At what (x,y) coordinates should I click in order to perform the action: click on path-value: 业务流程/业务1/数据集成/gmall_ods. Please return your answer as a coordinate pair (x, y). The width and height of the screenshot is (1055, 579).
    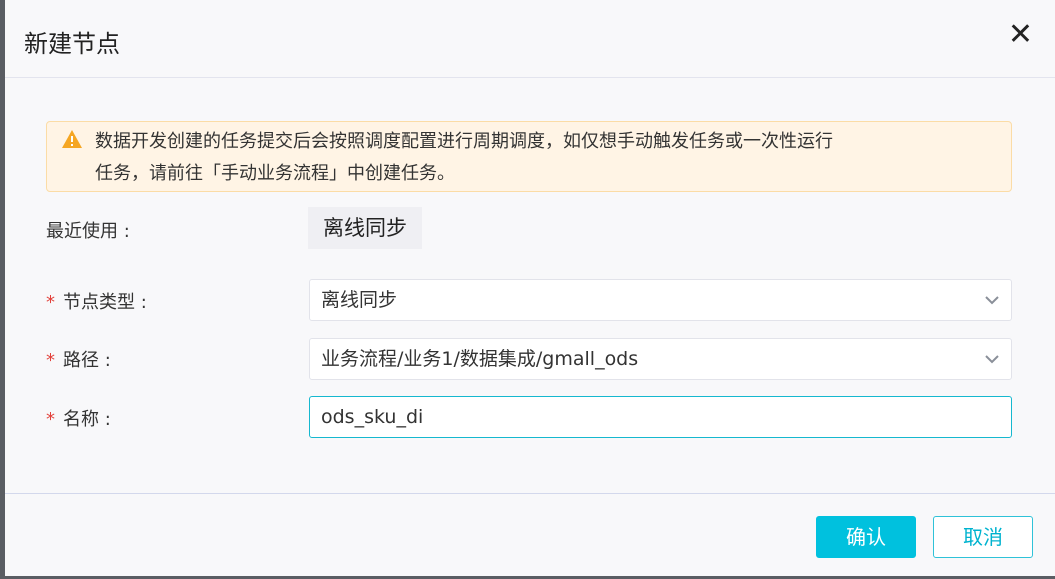
    Looking at the image, I should click on (480, 359).